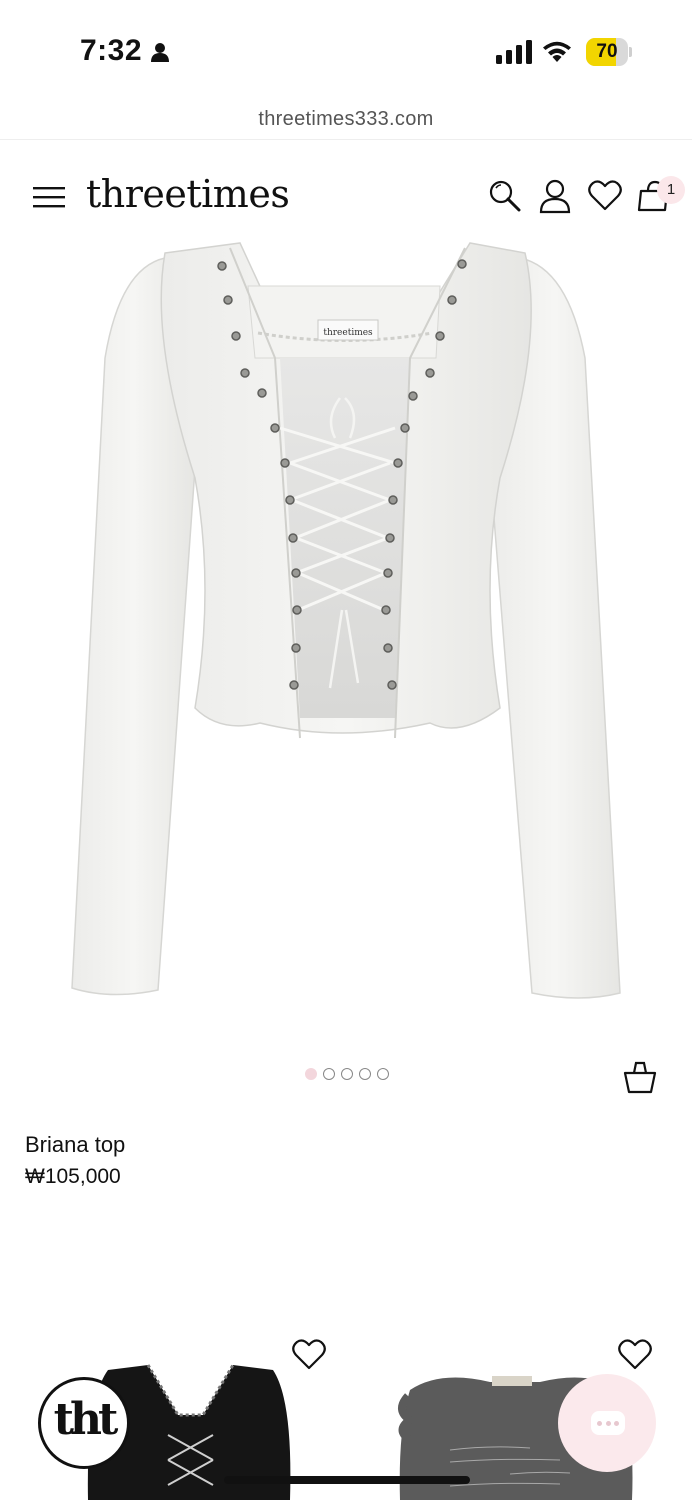 This screenshot has height=1500, width=692. I want to click on chat-bubble-icon, so click(608, 1423).